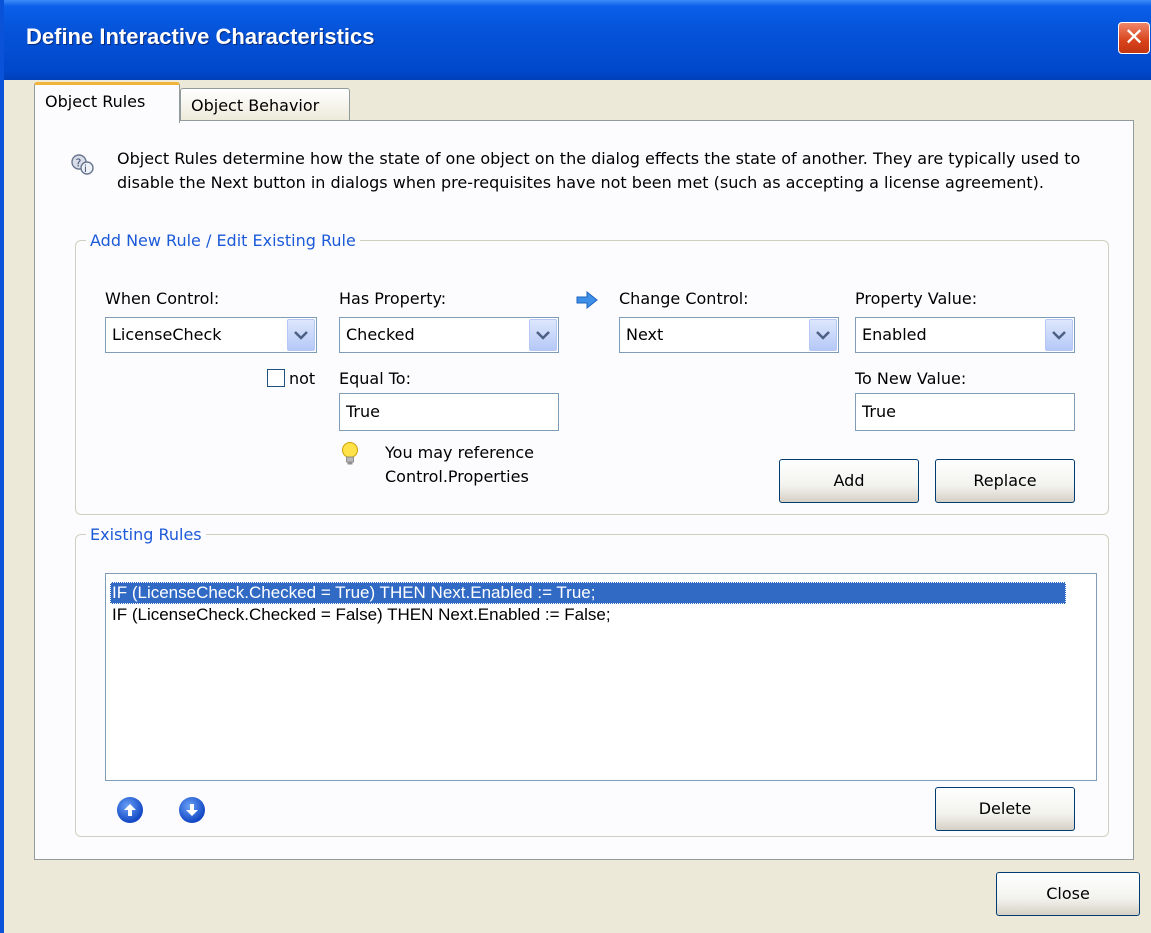 The width and height of the screenshot is (1151, 933). I want to click on has-property-dropdown: Checked, so click(449, 335).